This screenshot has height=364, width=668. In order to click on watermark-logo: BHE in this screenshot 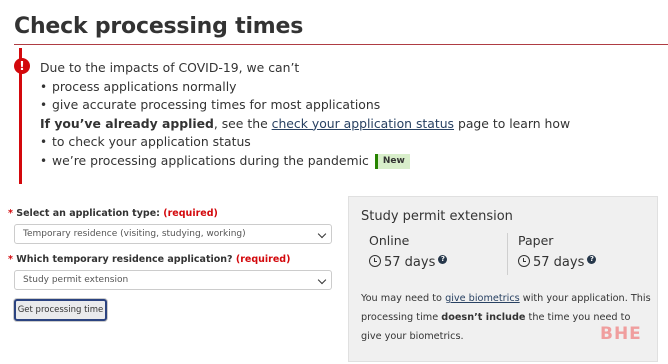, I will do `click(621, 334)`.